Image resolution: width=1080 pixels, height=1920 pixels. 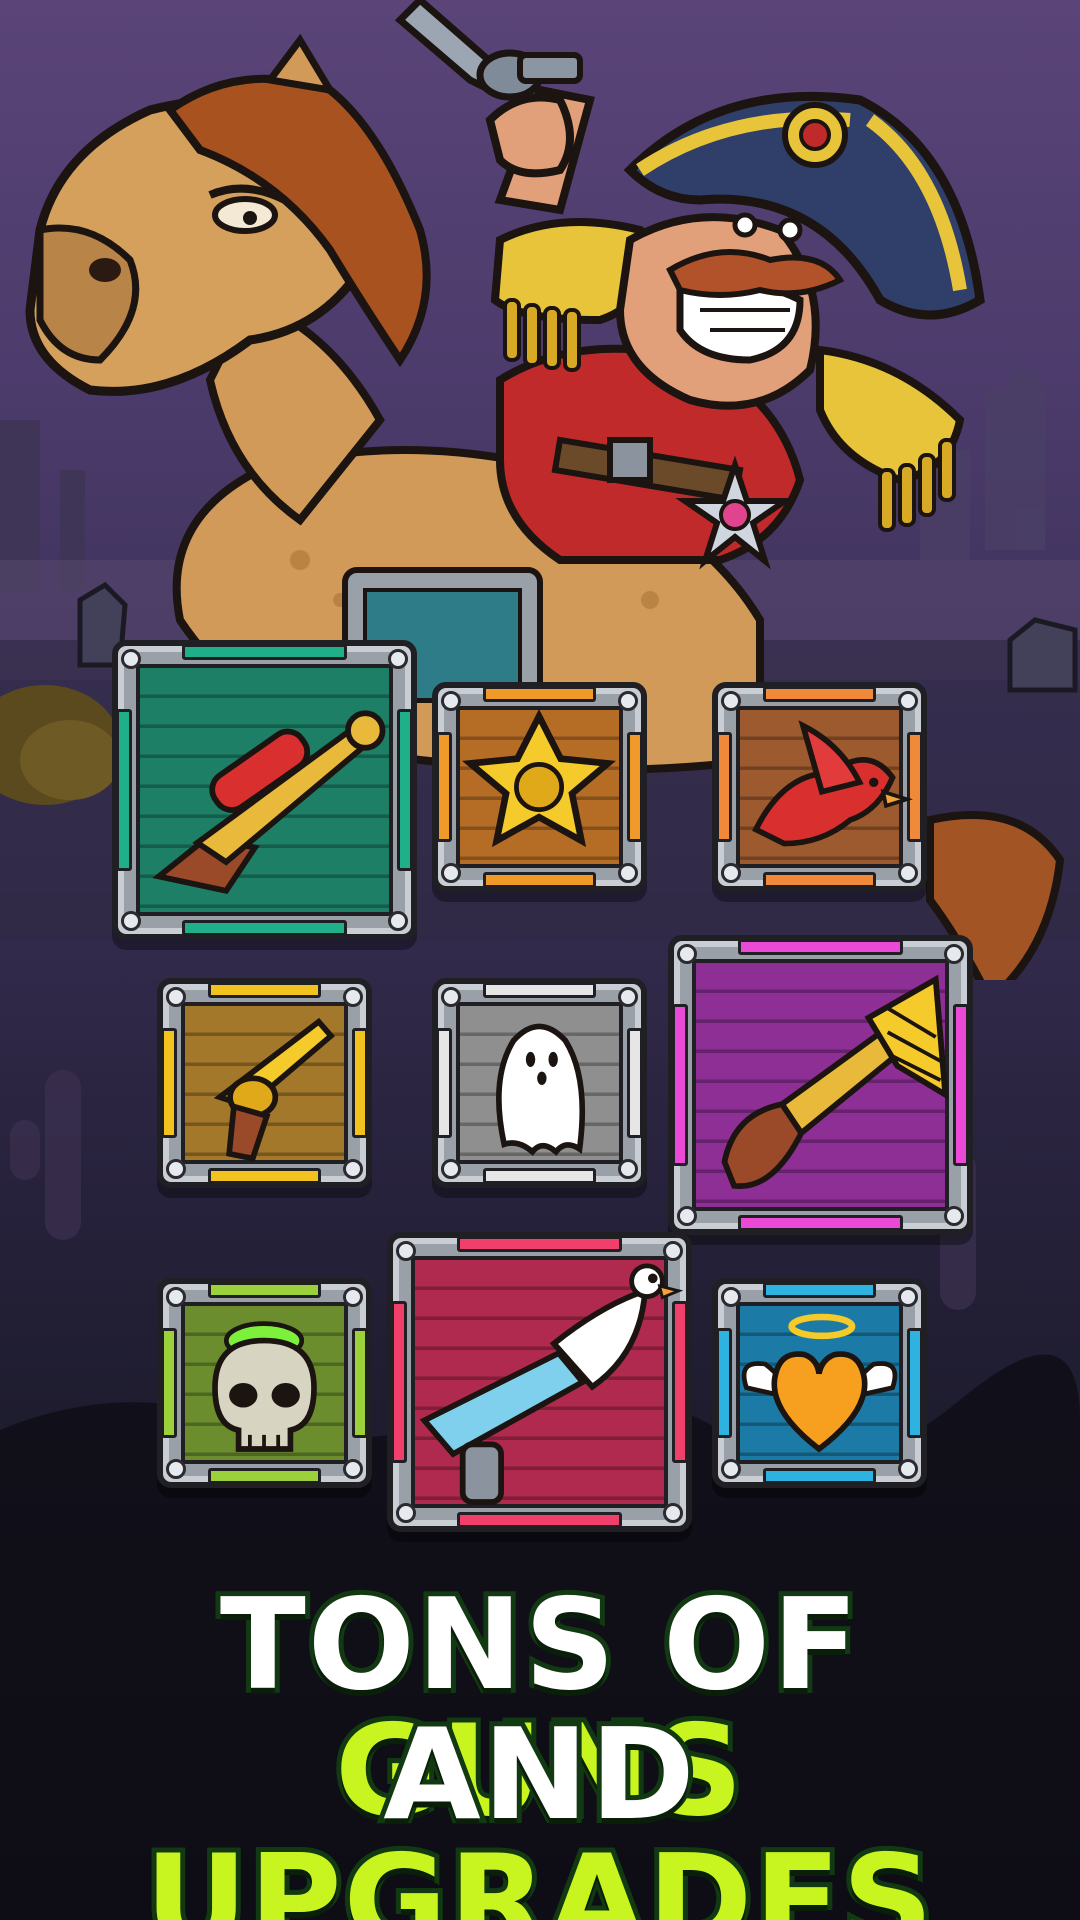 I want to click on headline-line-2: AND UPGRADES, so click(x=540, y=1813).